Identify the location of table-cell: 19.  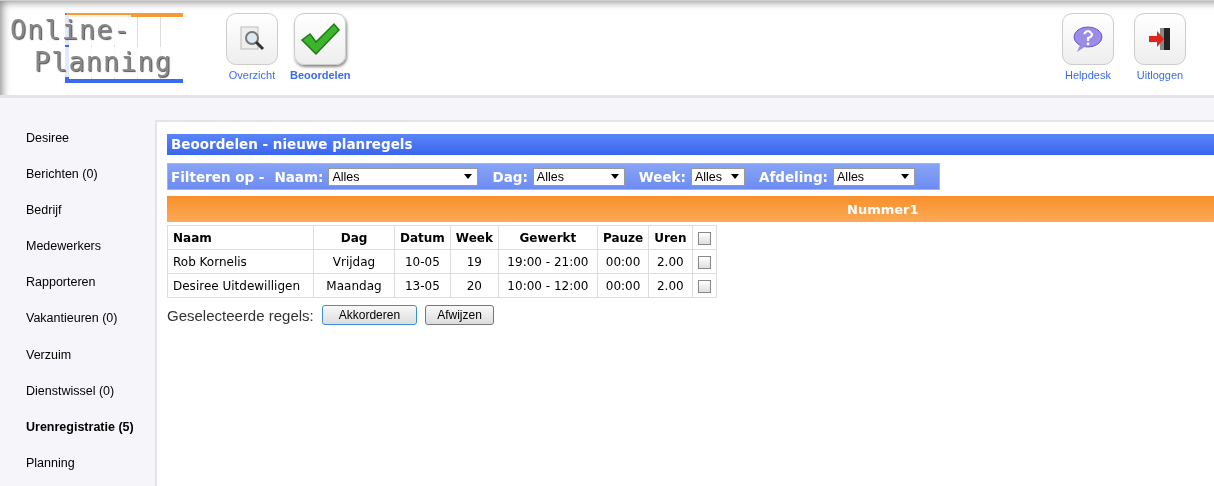
(474, 261).